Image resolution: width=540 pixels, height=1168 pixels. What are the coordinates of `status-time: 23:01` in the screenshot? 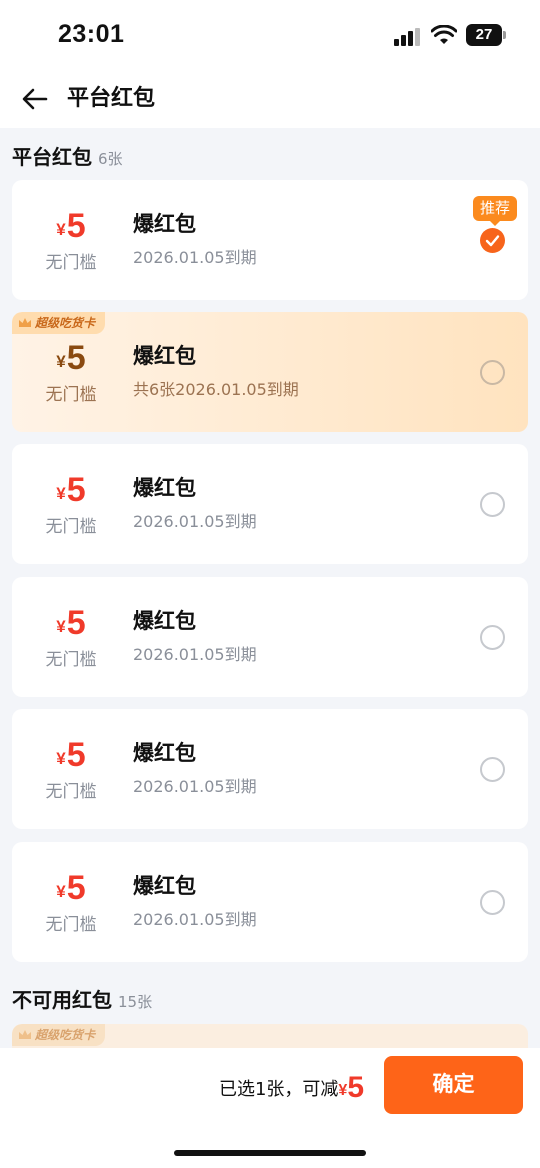 It's located at (91, 34).